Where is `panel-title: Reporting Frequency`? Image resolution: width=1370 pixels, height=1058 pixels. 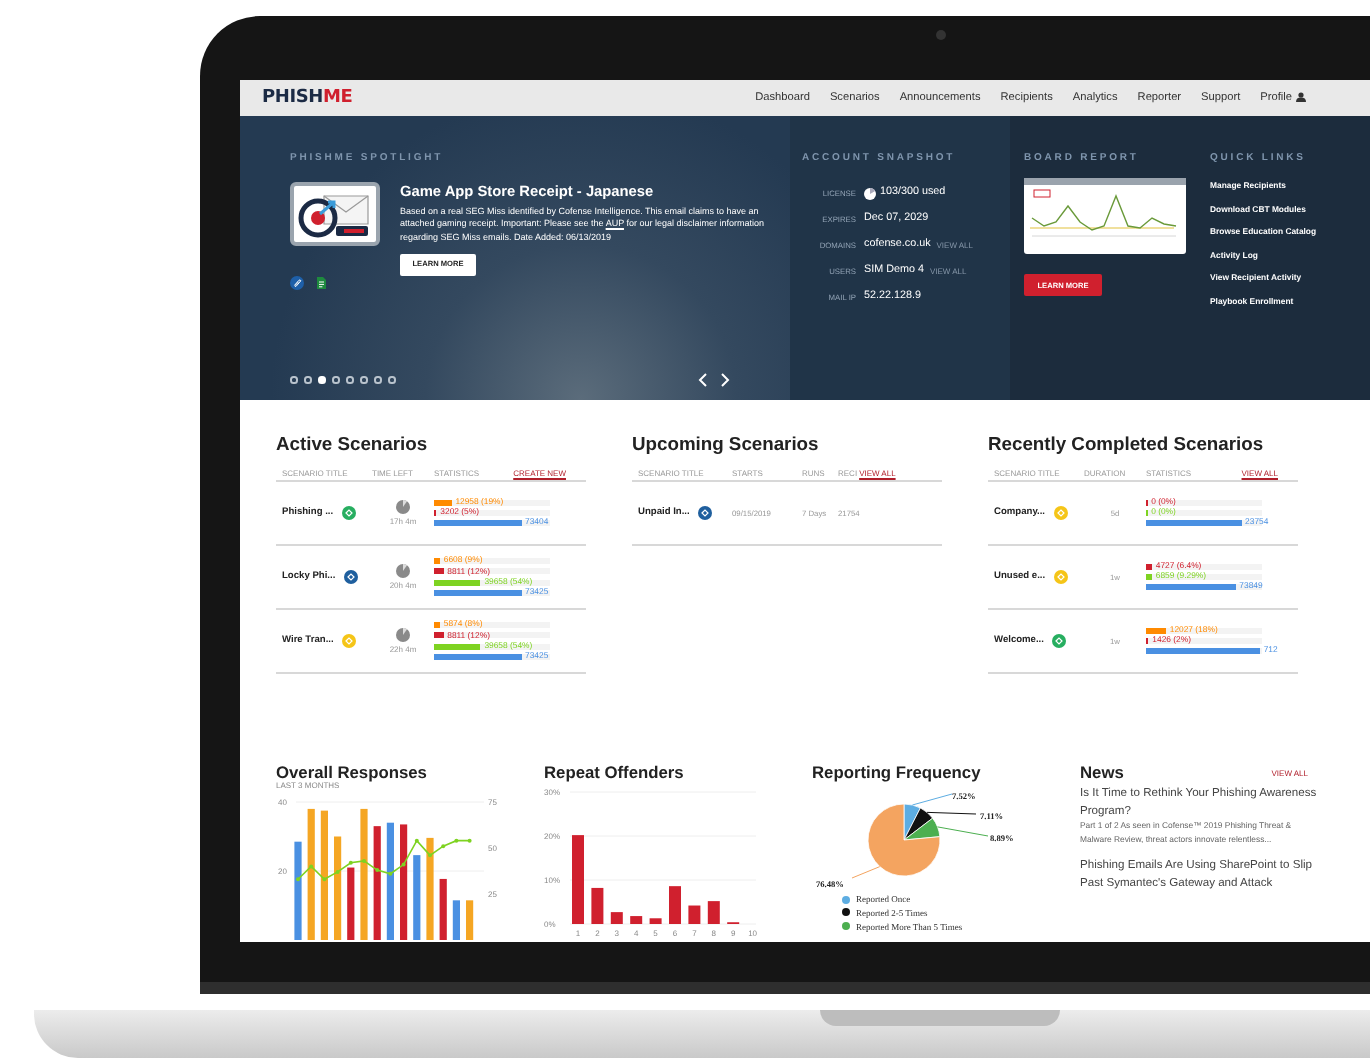
panel-title: Reporting Frequency is located at coordinates (897, 772).